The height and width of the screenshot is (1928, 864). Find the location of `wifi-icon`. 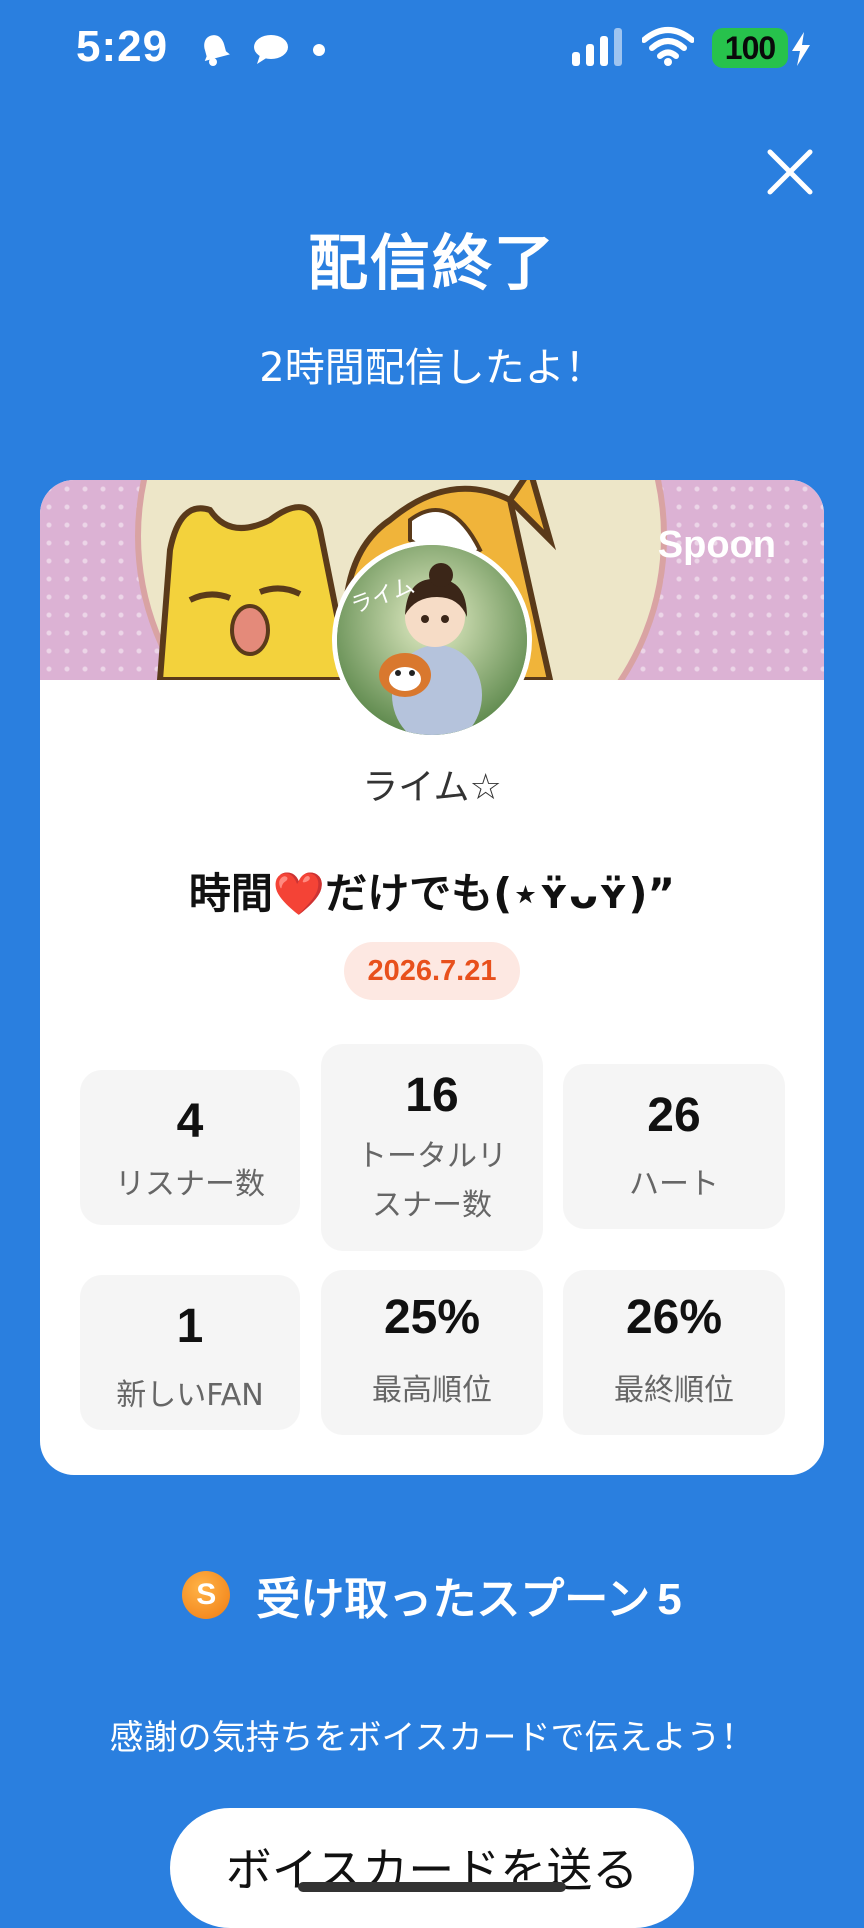

wifi-icon is located at coordinates (668, 48).